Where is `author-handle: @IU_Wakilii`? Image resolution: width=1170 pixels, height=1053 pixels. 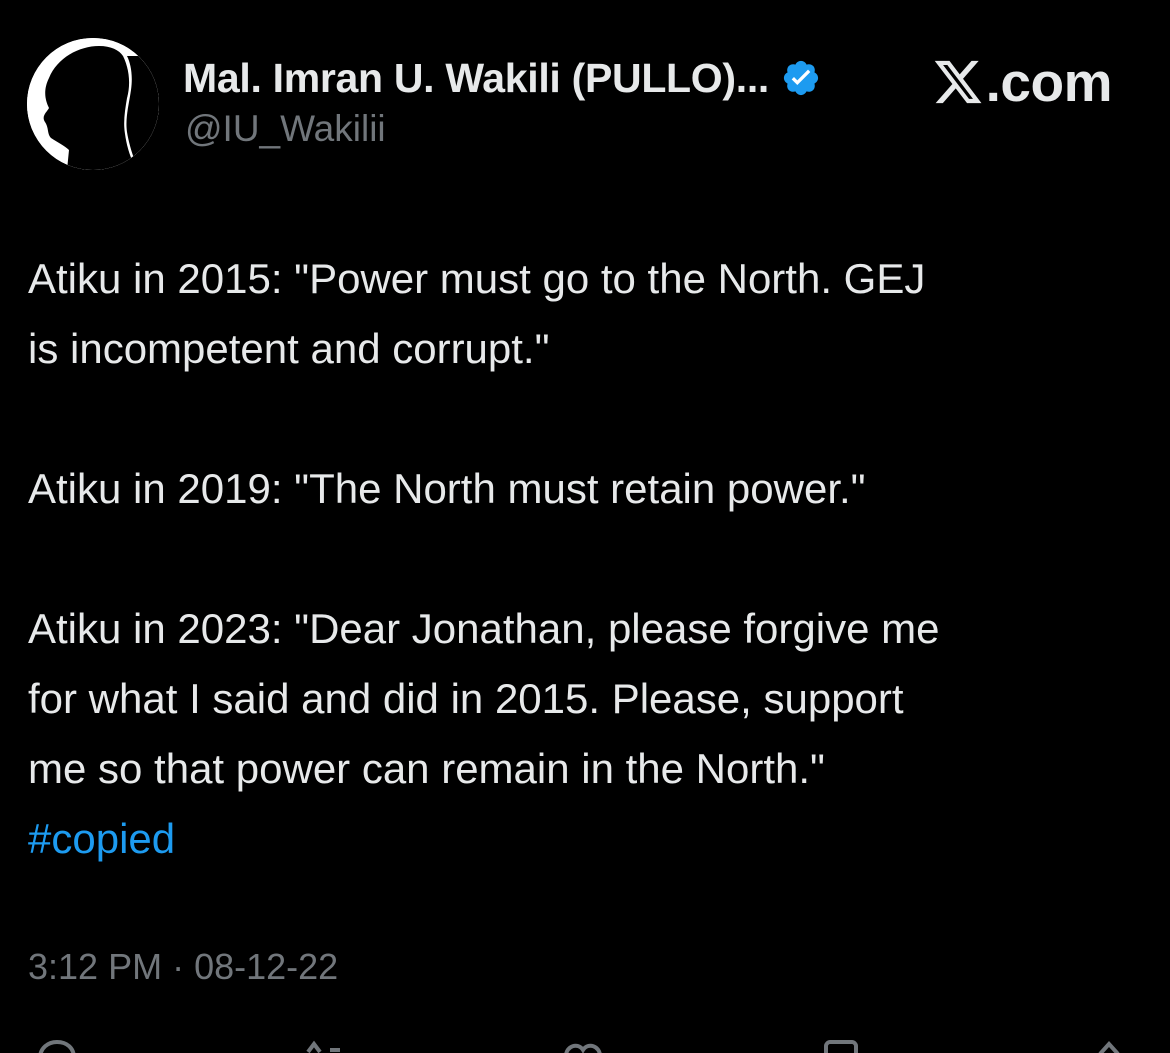
author-handle: @IU_Wakilii is located at coordinates (285, 129).